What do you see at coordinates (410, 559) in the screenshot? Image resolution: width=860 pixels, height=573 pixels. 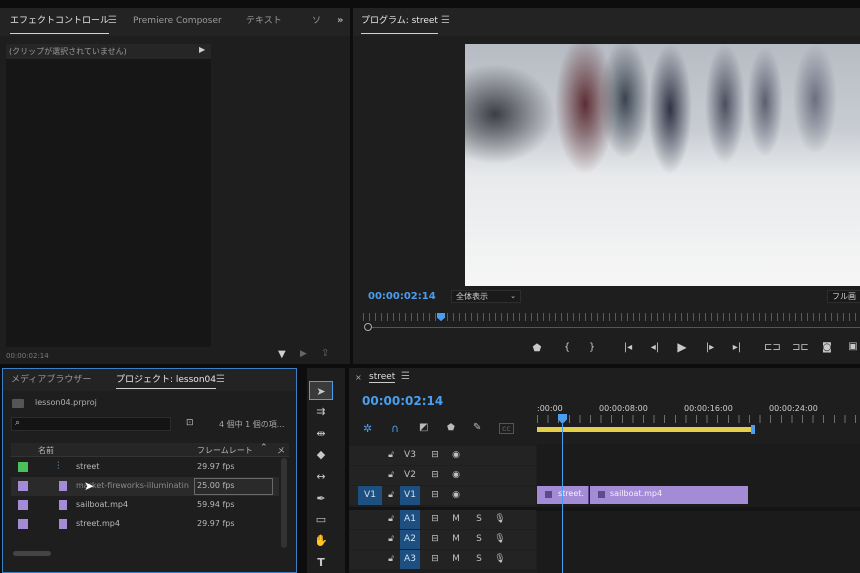 I see `track-label: A3` at bounding box center [410, 559].